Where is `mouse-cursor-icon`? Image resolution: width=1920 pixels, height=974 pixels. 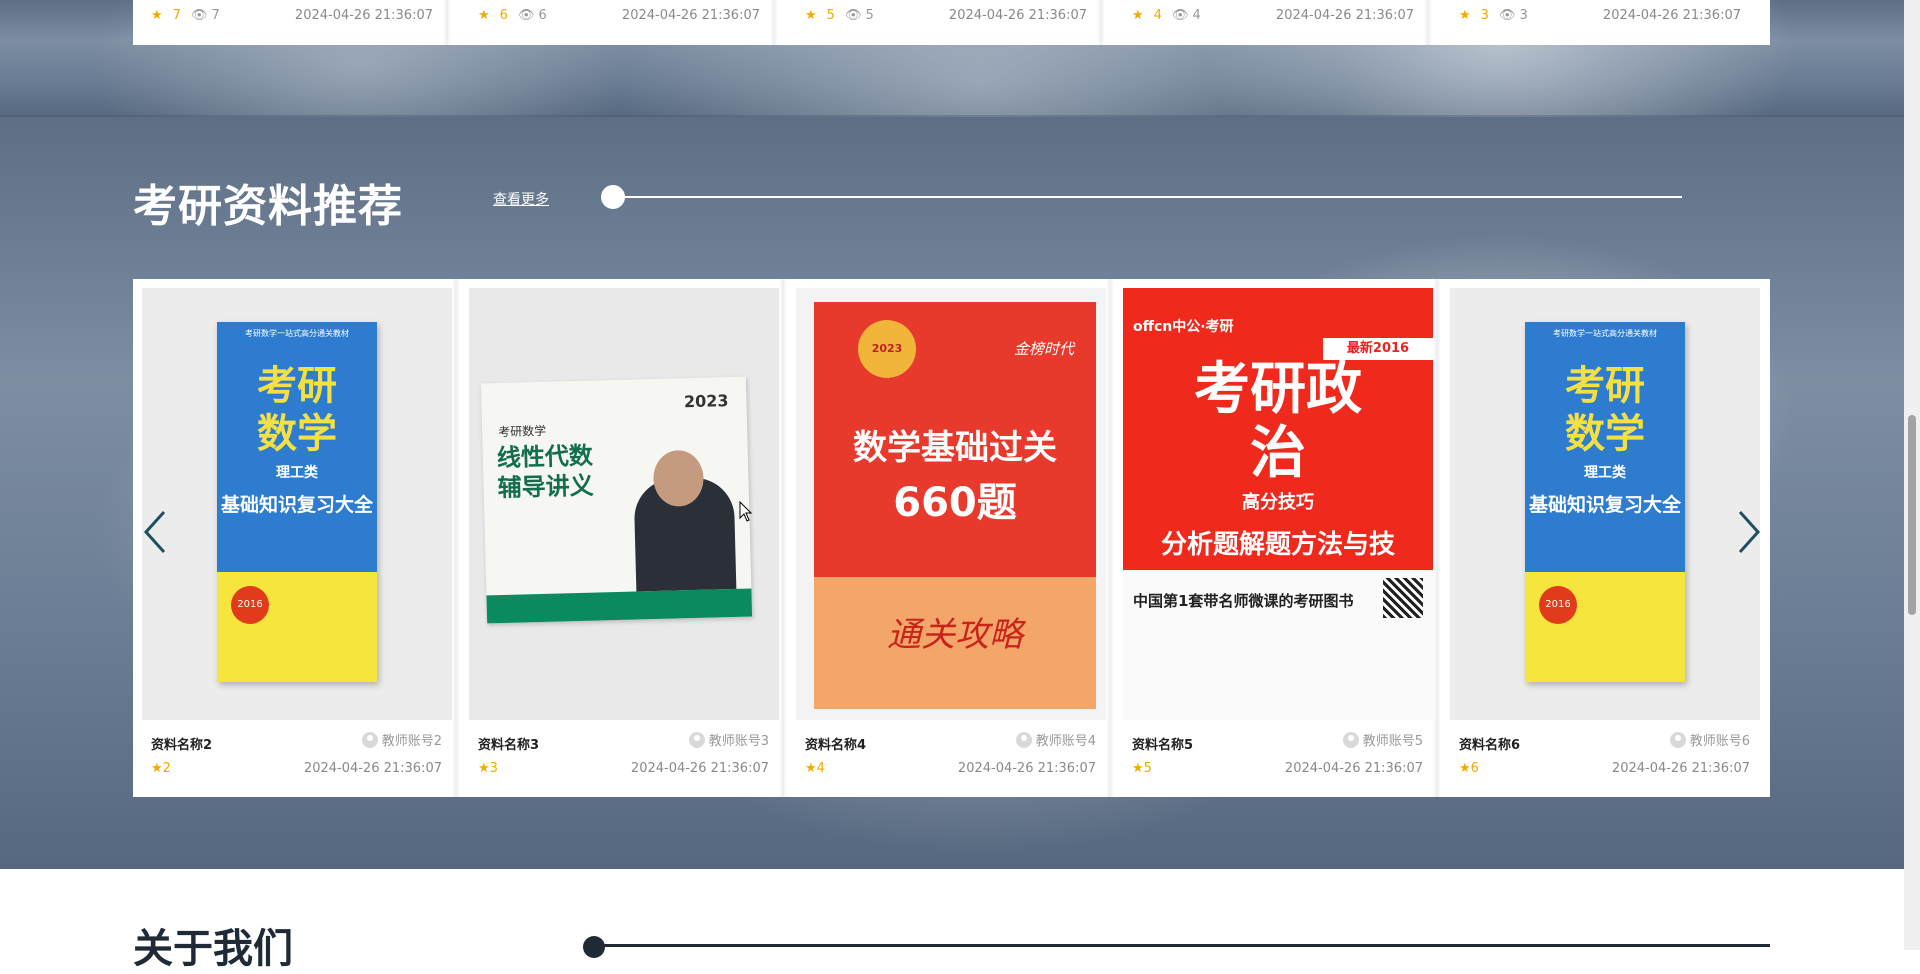
mouse-cursor-icon is located at coordinates (746, 511).